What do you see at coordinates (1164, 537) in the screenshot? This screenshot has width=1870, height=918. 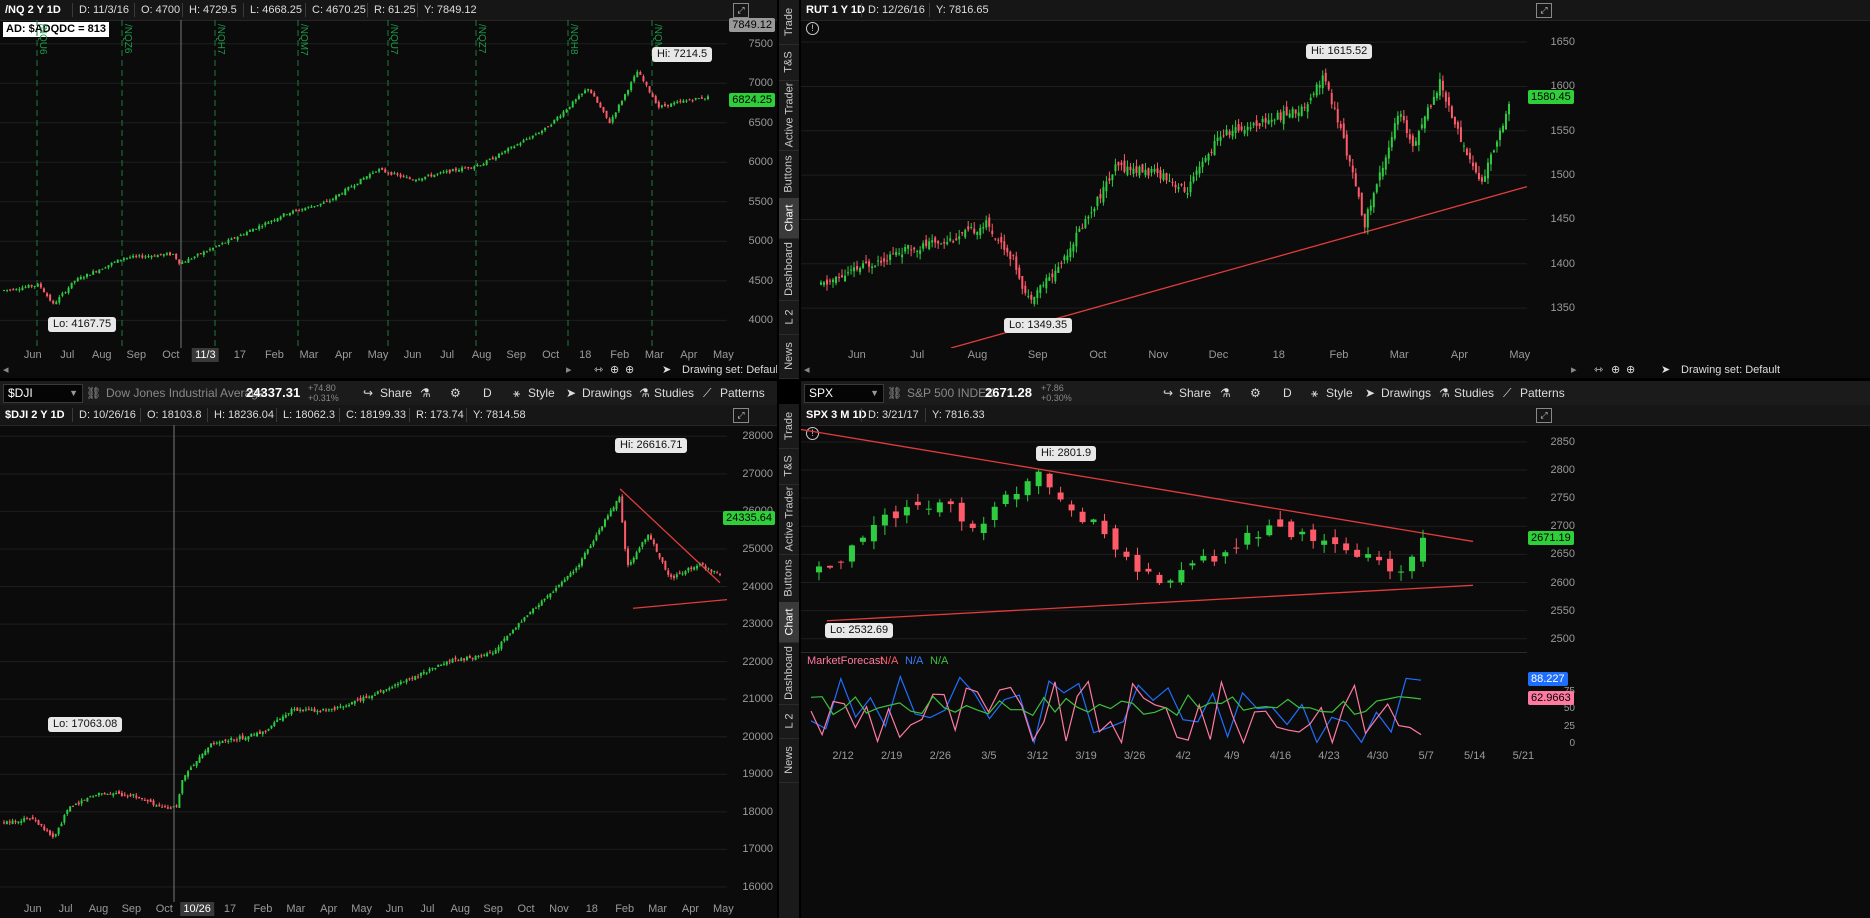 I see `spx-price-chart` at bounding box center [1164, 537].